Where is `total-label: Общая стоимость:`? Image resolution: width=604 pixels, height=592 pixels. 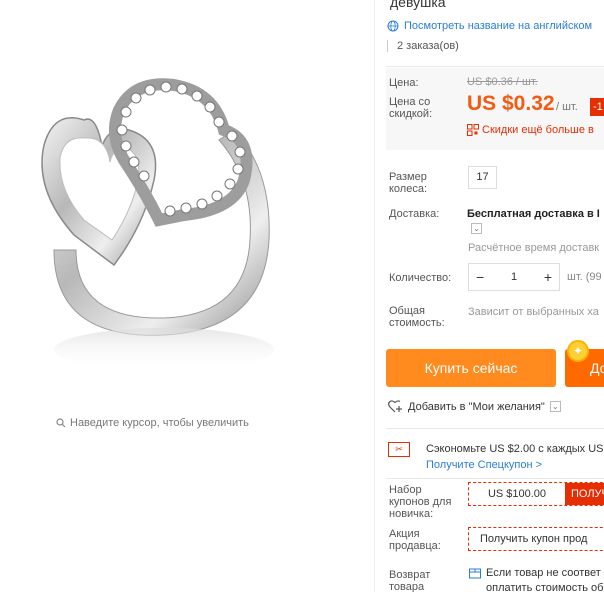 total-label: Общая стоимость: is located at coordinates (417, 317).